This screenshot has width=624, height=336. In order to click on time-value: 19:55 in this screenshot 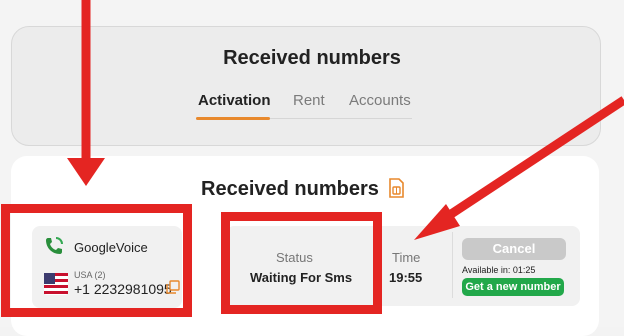, I will do `click(406, 277)`.